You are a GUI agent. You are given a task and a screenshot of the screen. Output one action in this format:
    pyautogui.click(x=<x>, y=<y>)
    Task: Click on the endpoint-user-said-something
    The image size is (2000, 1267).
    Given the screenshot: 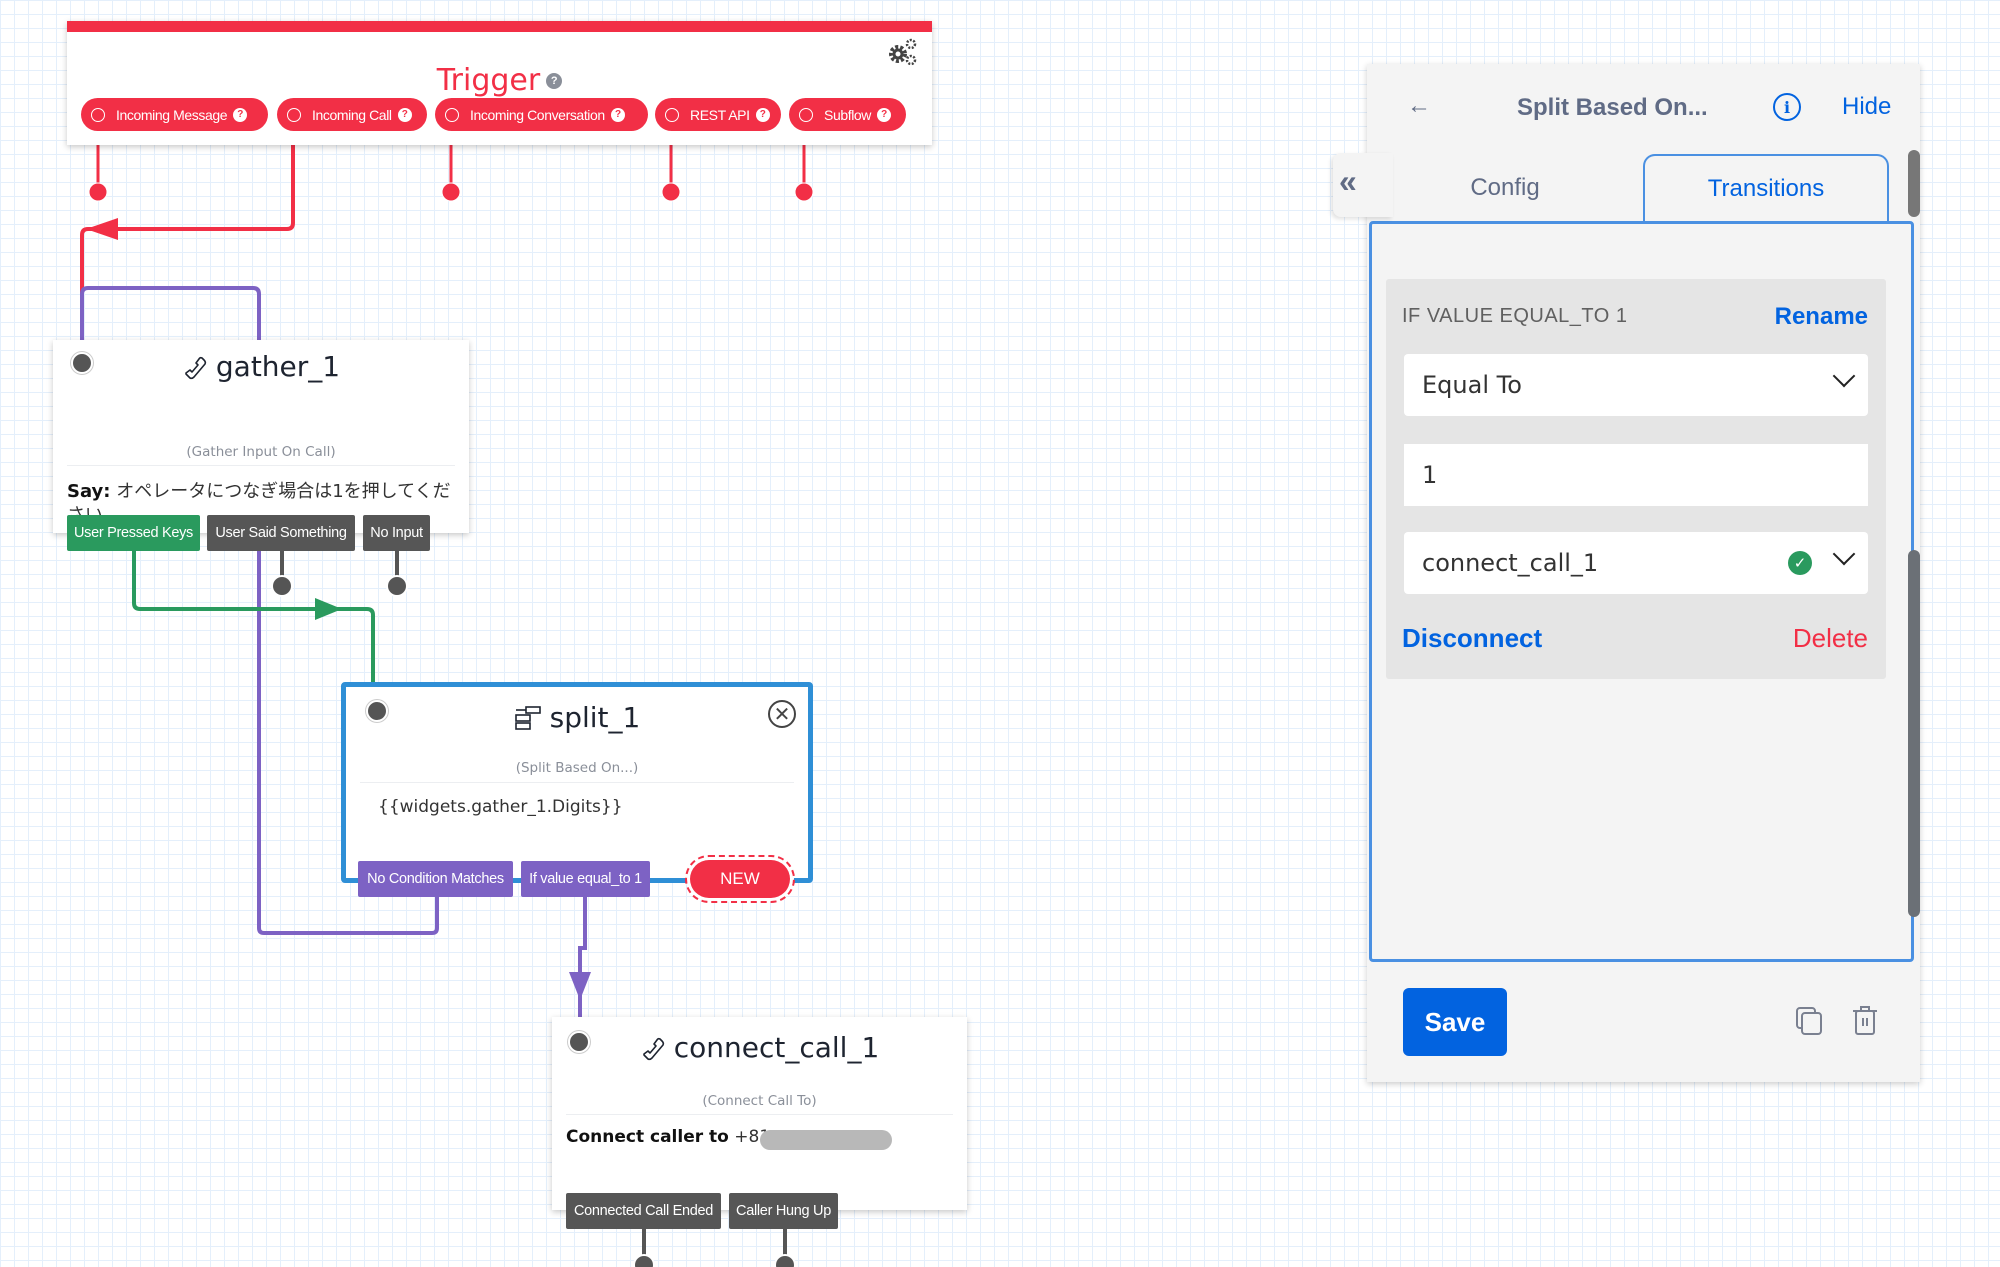 What is the action you would take?
    pyautogui.click(x=282, y=586)
    